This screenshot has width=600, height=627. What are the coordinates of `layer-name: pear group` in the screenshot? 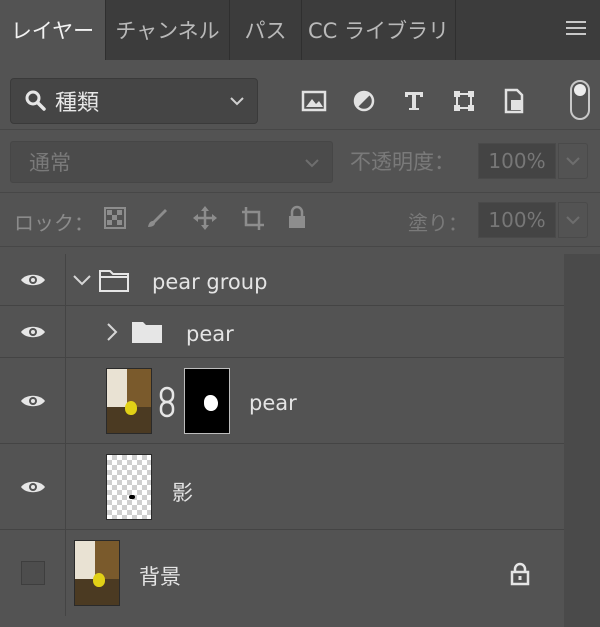 It's located at (210, 282).